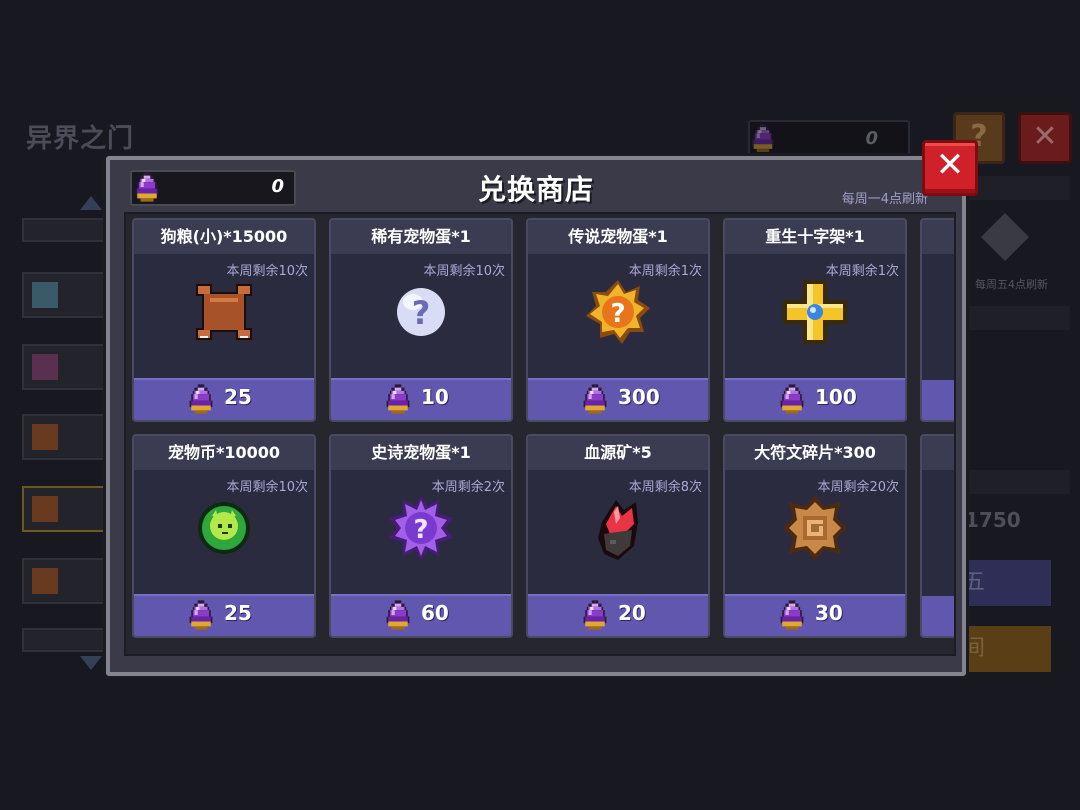 This screenshot has width=1080, height=810. What do you see at coordinates (435, 613) in the screenshot?
I see `item-price: 60` at bounding box center [435, 613].